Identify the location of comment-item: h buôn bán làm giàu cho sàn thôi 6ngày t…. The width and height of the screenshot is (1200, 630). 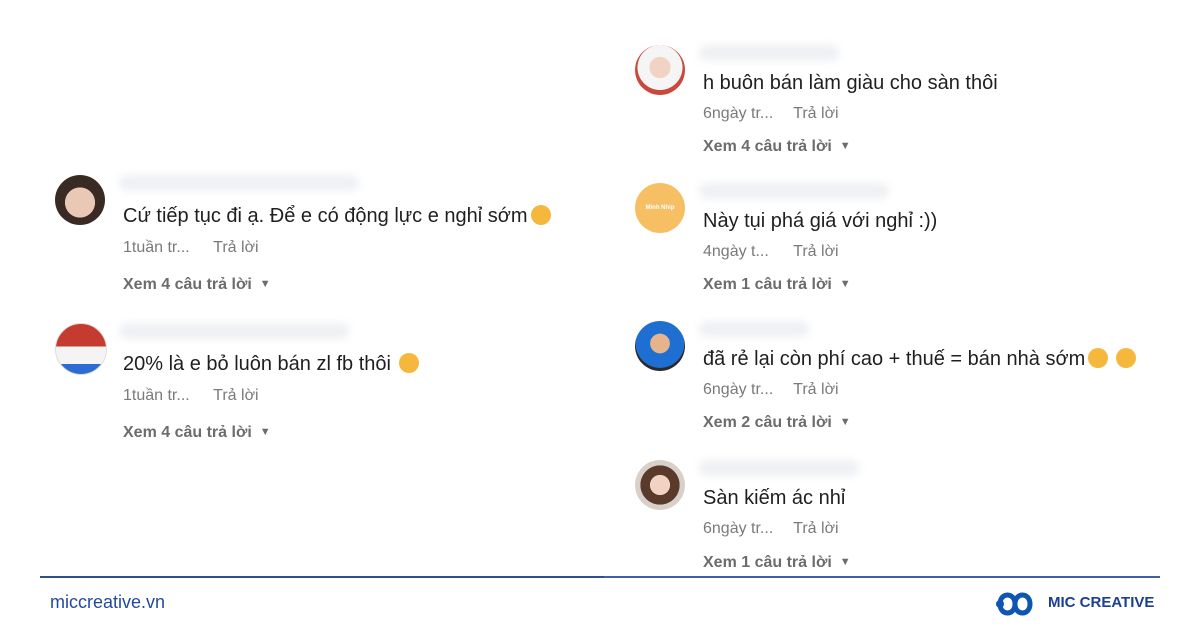
(905, 110).